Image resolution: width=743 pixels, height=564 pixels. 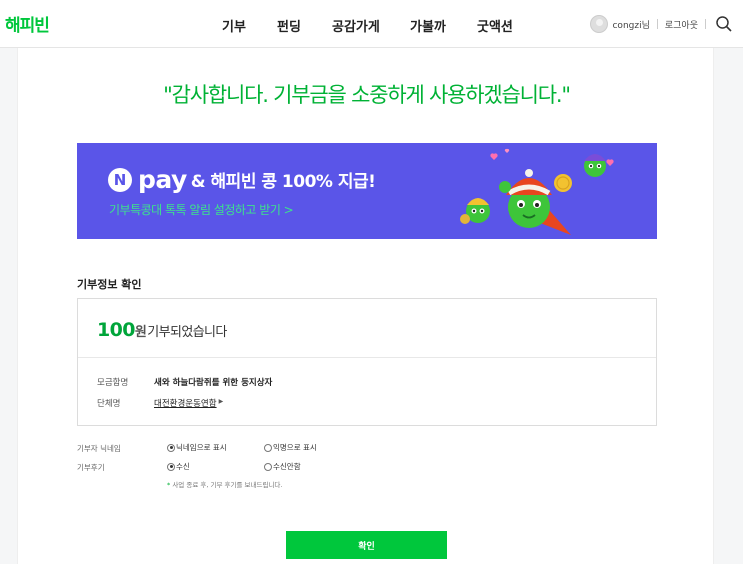 I want to click on organization-row: 단체명 대전환경운동연합 ▶, so click(x=160, y=403).